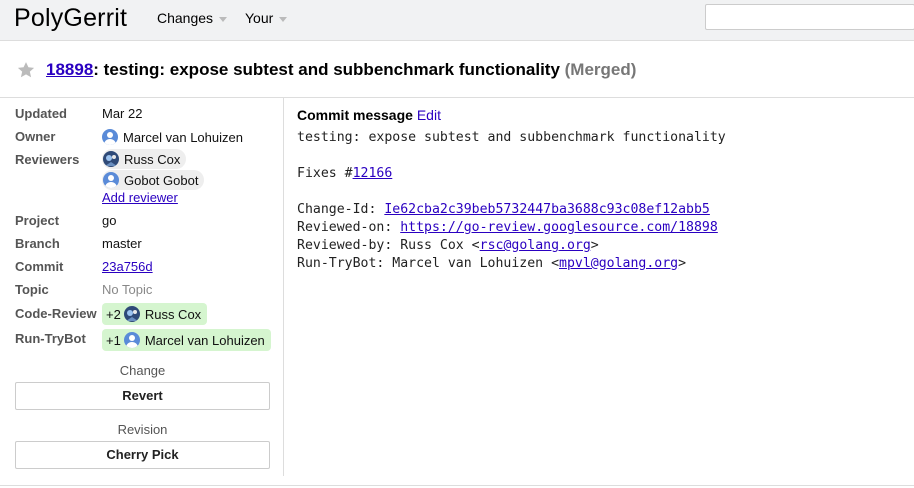  Describe the element at coordinates (39, 266) in the screenshot. I see `commit-label: Commit` at that location.